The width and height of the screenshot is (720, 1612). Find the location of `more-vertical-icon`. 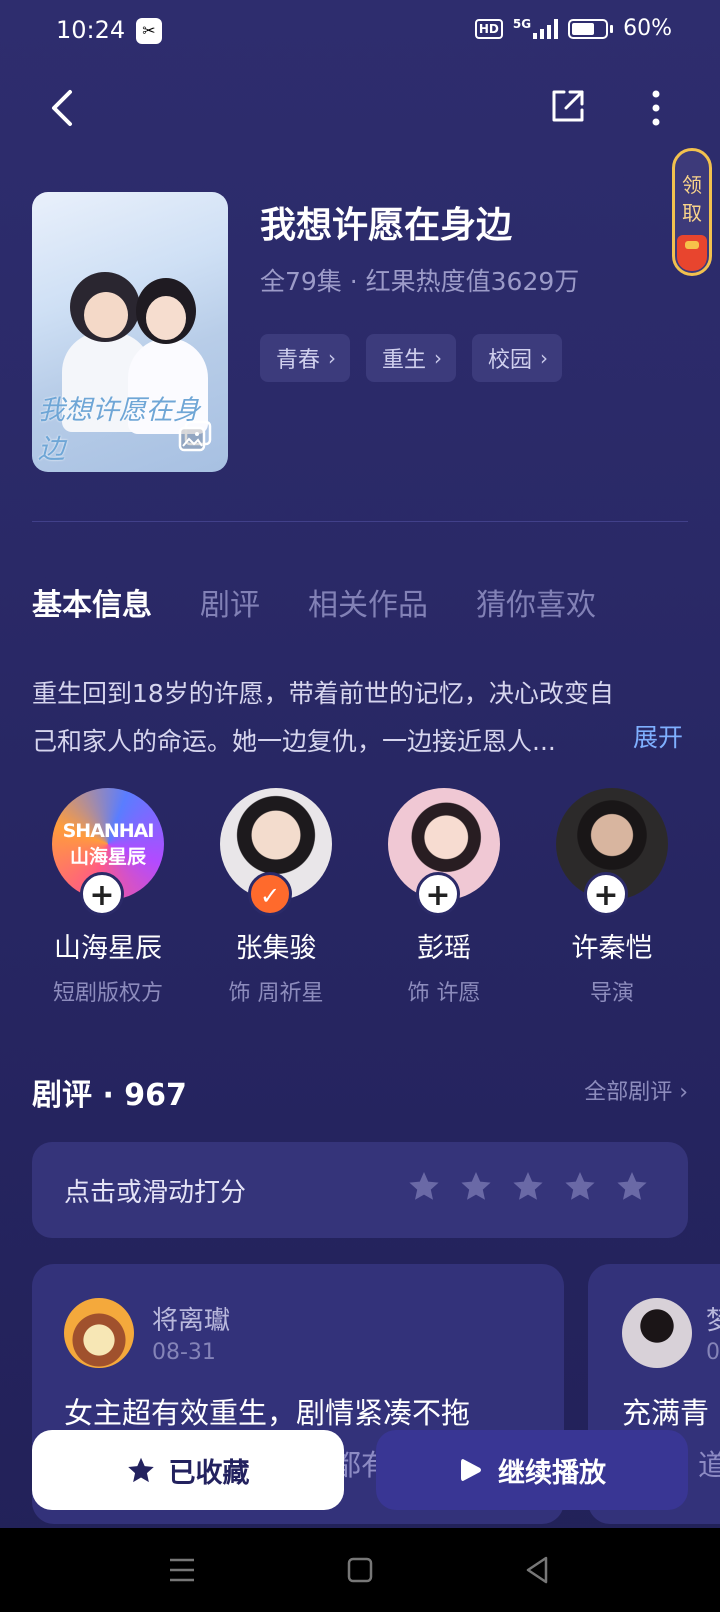

more-vertical-icon is located at coordinates (656, 108).